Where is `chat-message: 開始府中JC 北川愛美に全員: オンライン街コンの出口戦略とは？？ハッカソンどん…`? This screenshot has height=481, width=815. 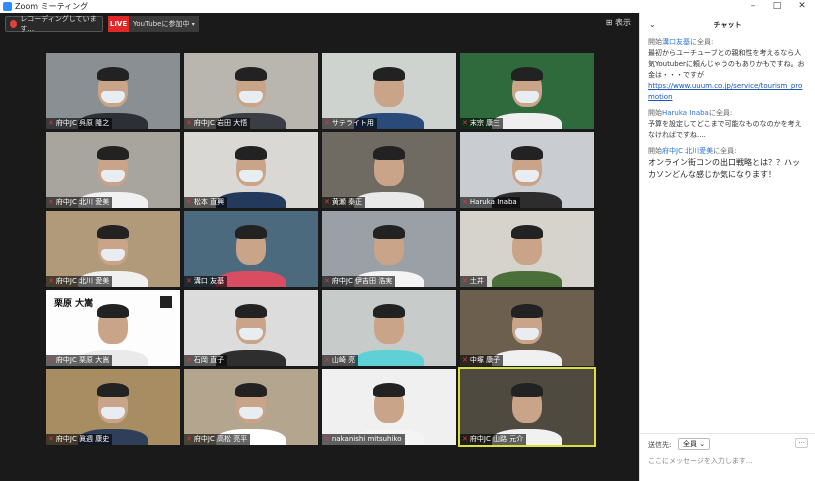 chat-message: 開始府中JC 北川愛美に全員: オンライン街コンの出口戦略とは？？ハッカソンどん… is located at coordinates (727, 163).